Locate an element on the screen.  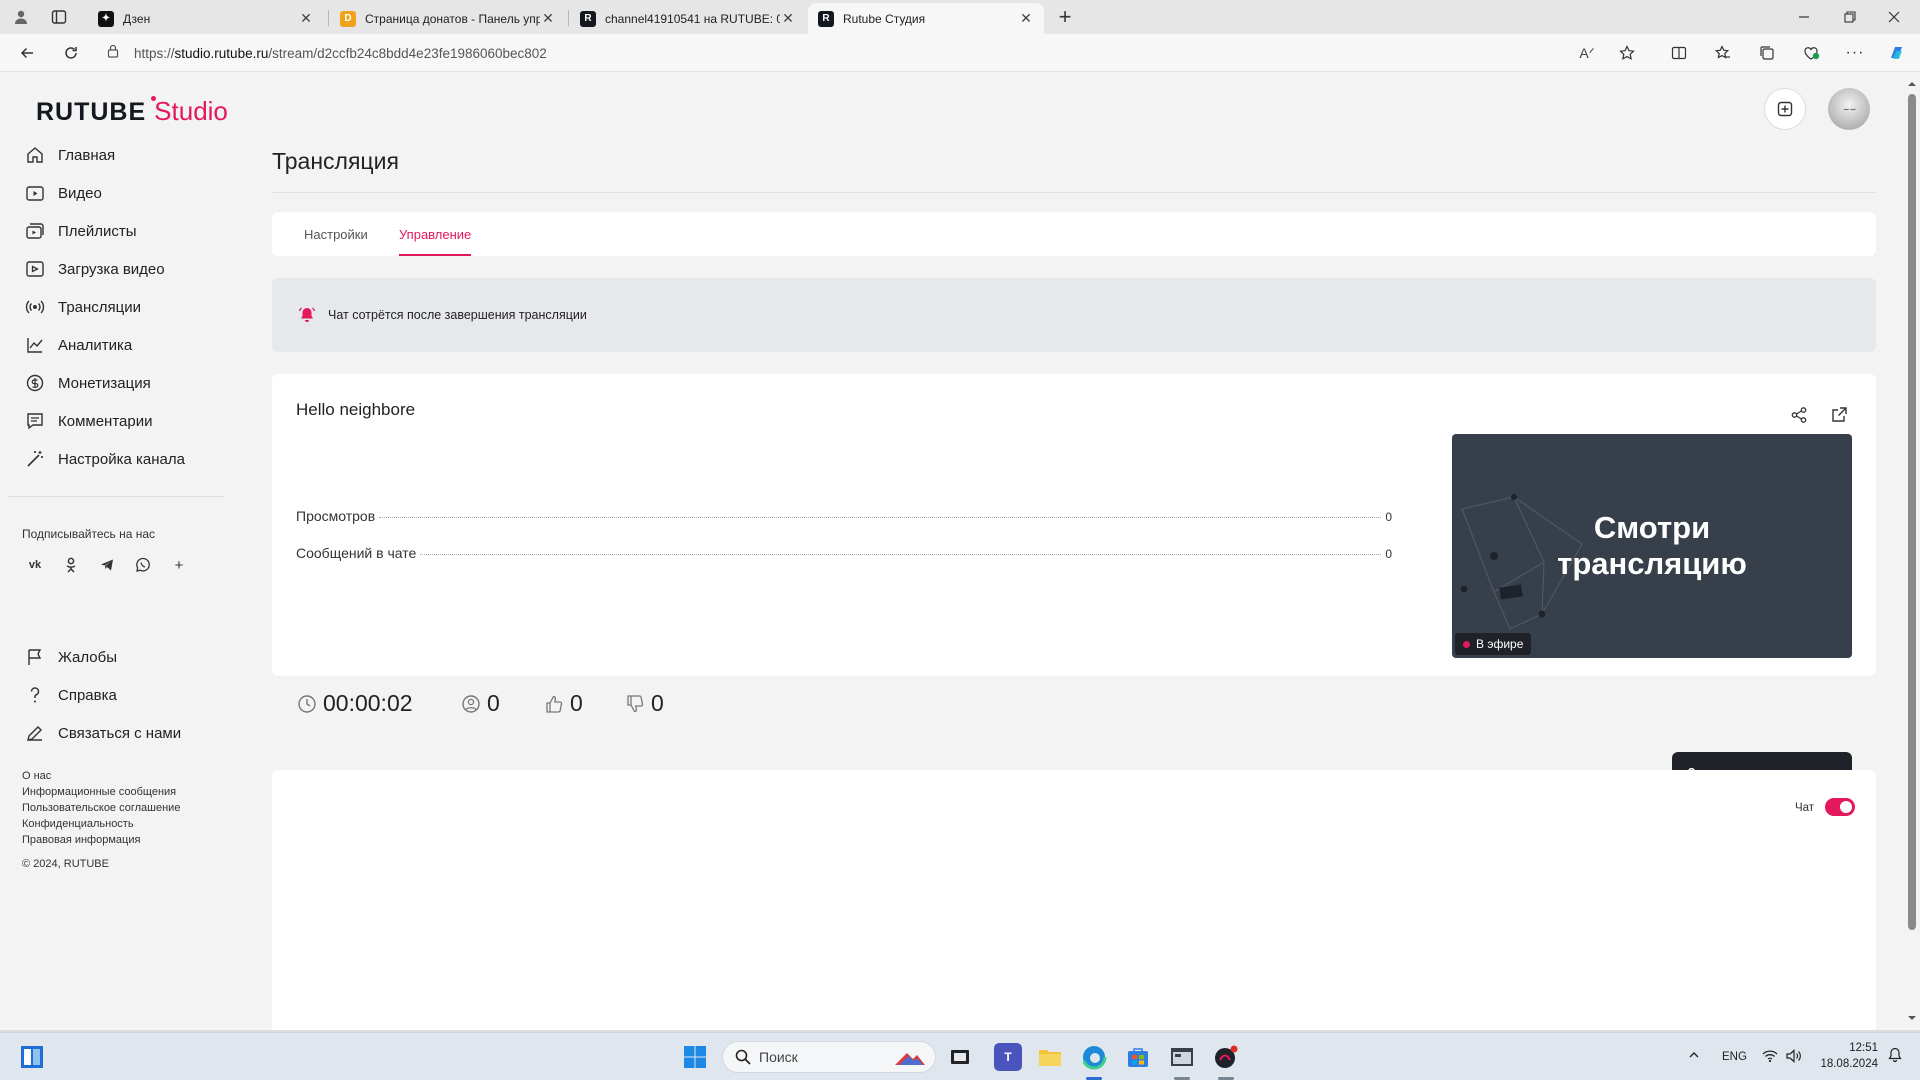
footer-link-terms: Пользовательское соглашение is located at coordinates (101, 808).